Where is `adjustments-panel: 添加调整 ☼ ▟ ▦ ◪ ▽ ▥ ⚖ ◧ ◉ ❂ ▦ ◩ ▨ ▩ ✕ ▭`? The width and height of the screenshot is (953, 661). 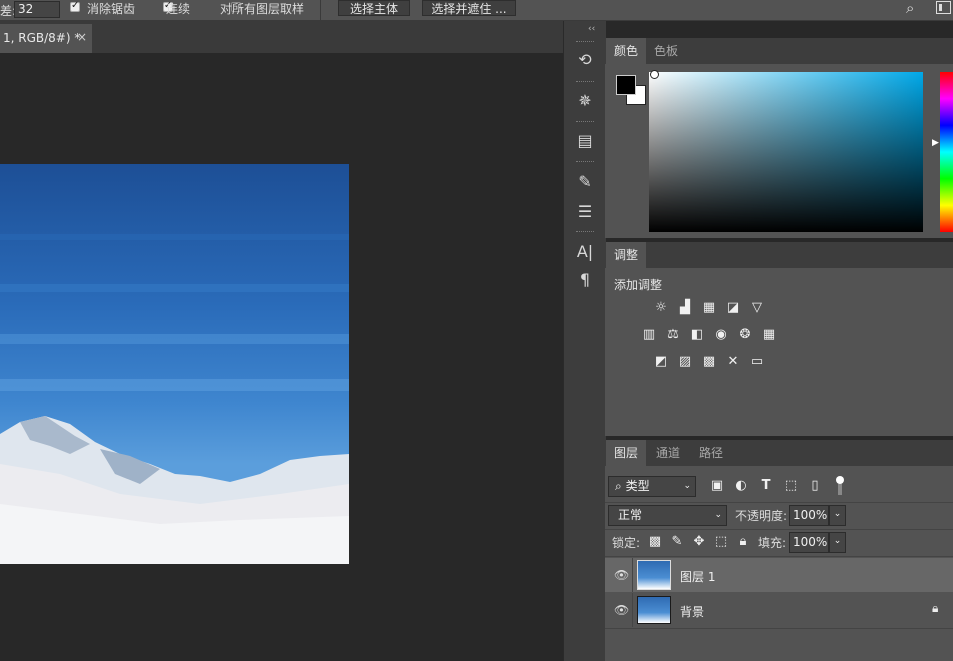
adjustments-panel: 添加调整 ☼ ▟ ▦ ◪ ▽ ▥ ⚖ ◧ ◉ ❂ ▦ ◩ ▨ ▩ ✕ ▭ is located at coordinates (779, 352).